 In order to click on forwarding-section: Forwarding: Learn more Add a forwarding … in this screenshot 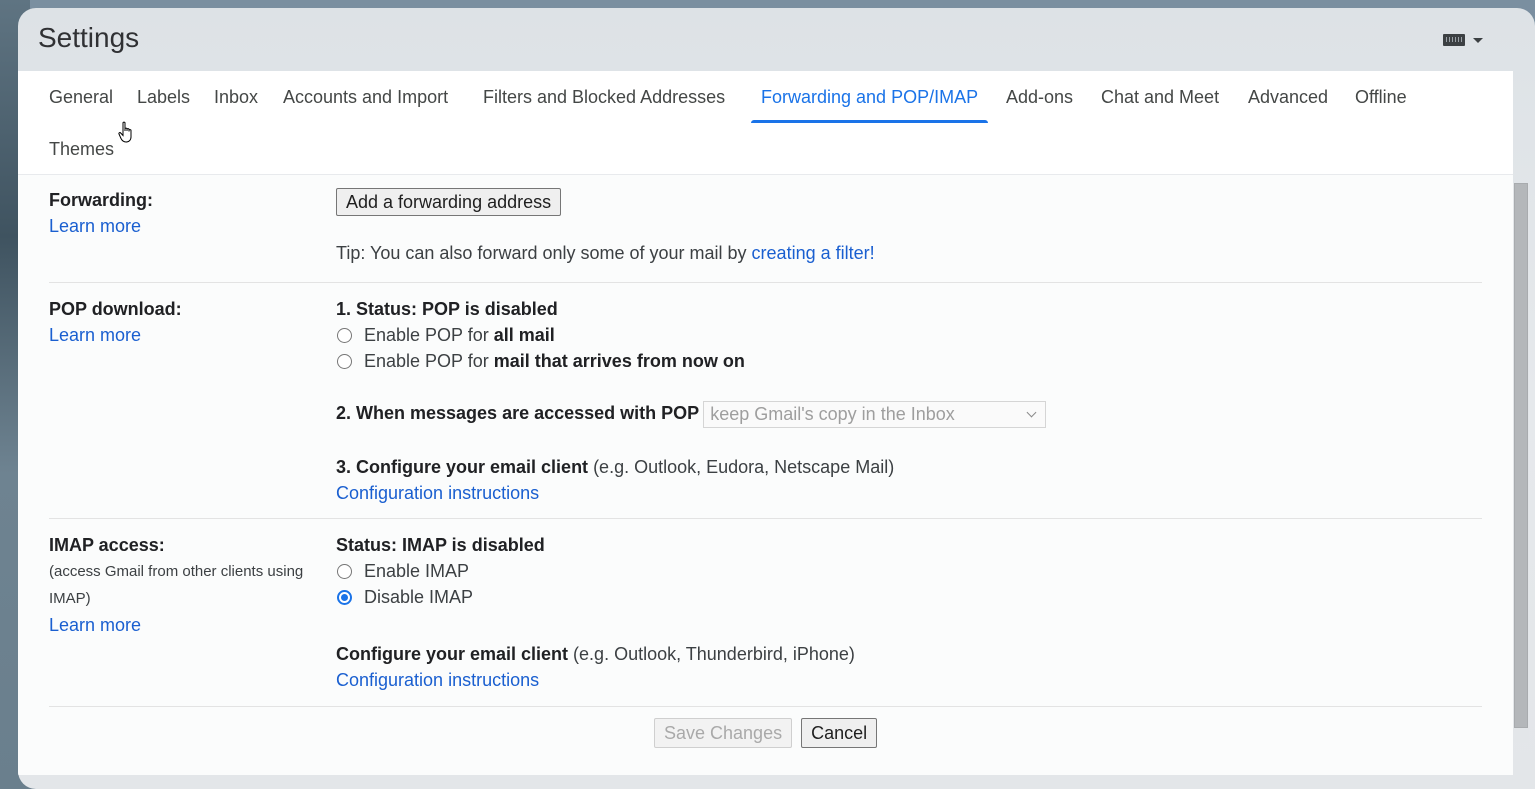, I will do `click(765, 229)`.